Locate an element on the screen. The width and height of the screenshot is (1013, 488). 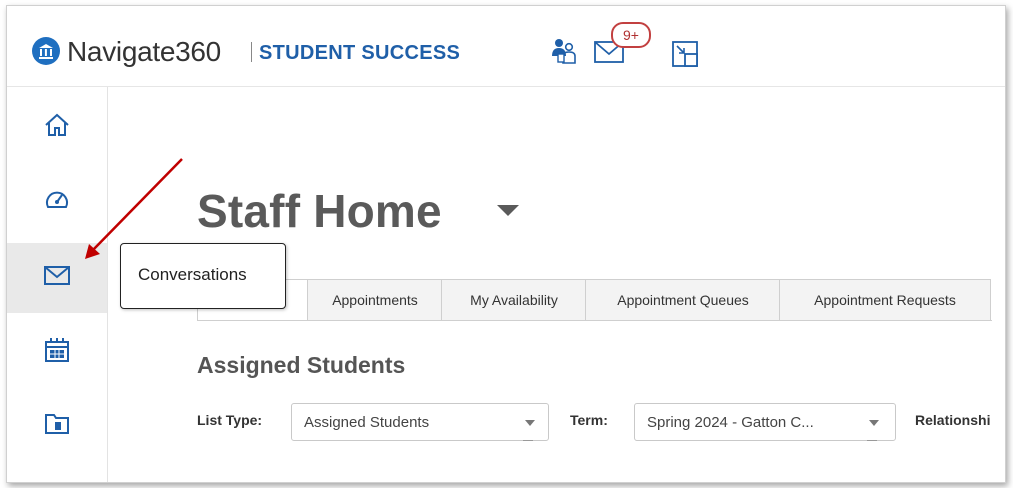
list-type-select: Assigned Students is located at coordinates (420, 422).